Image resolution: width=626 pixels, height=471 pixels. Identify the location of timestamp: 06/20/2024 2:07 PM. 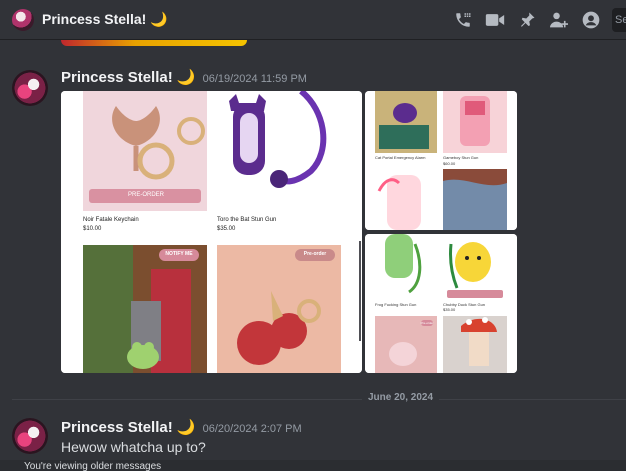
(252, 429).